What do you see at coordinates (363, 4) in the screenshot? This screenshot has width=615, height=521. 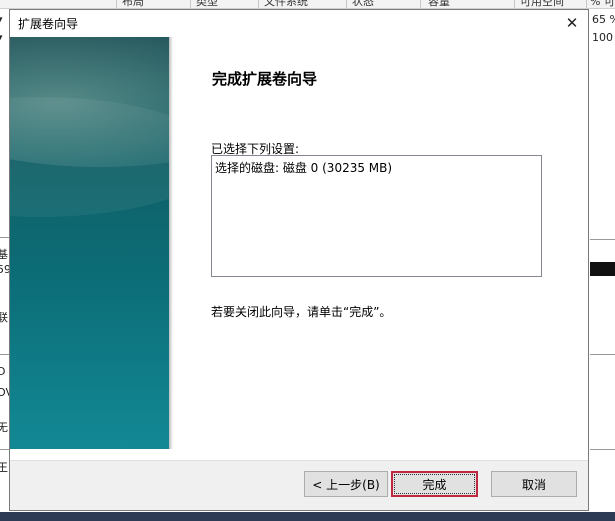 I see `column-header-status: 状态` at bounding box center [363, 4].